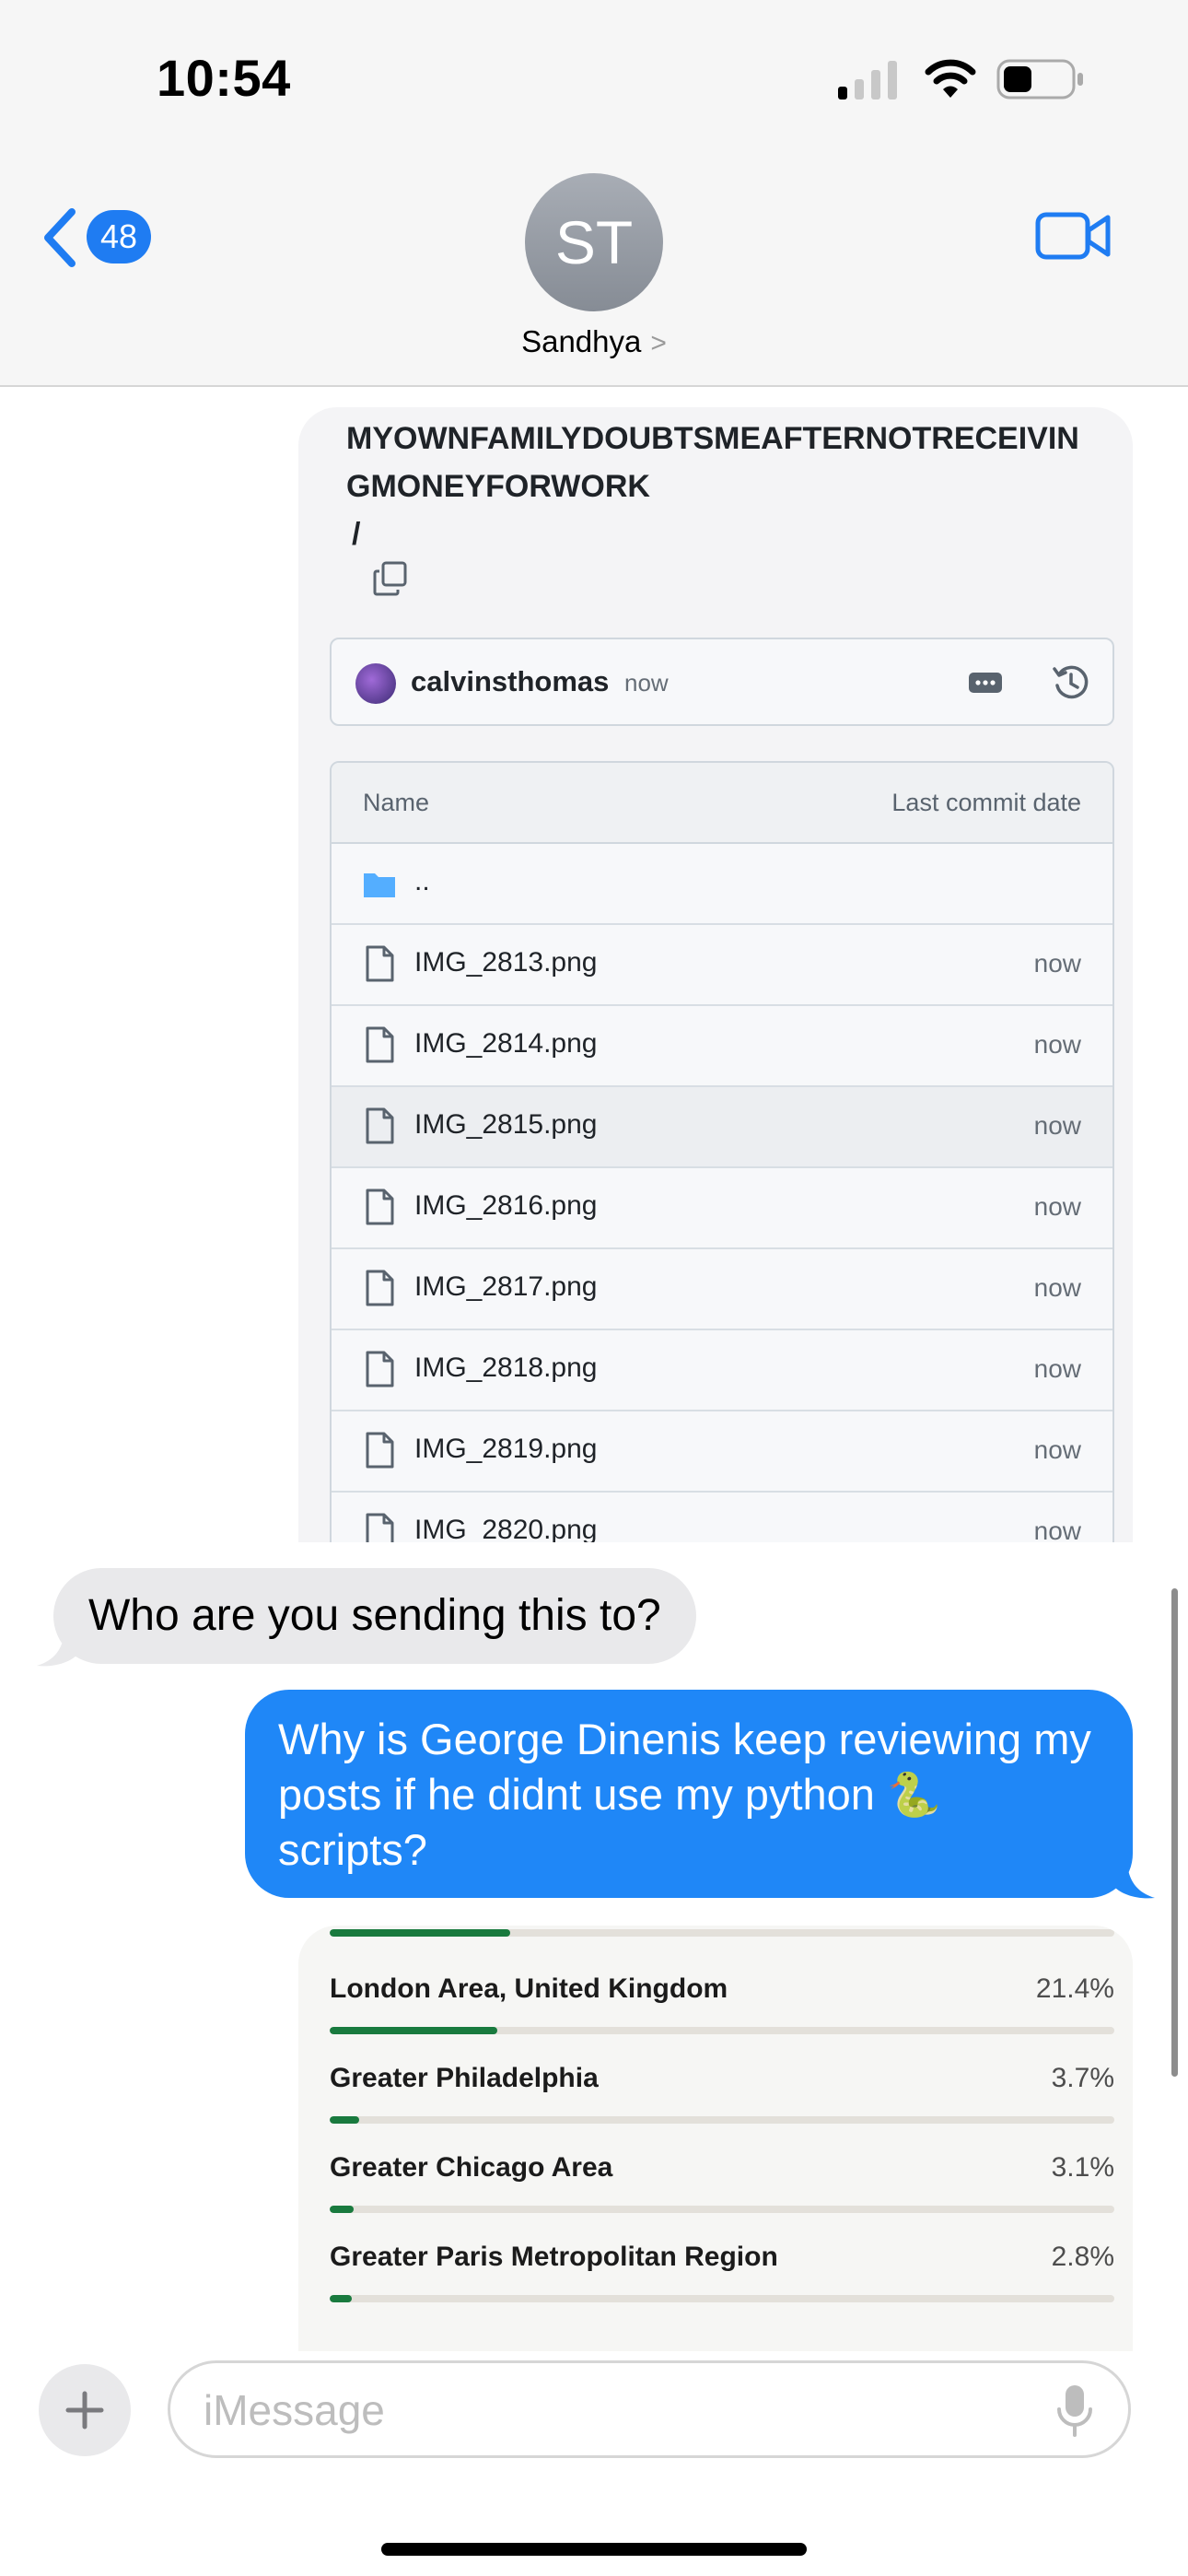 The image size is (1188, 2576). Describe the element at coordinates (506, 1528) in the screenshot. I see `file-name: IMG_2820.png` at that location.